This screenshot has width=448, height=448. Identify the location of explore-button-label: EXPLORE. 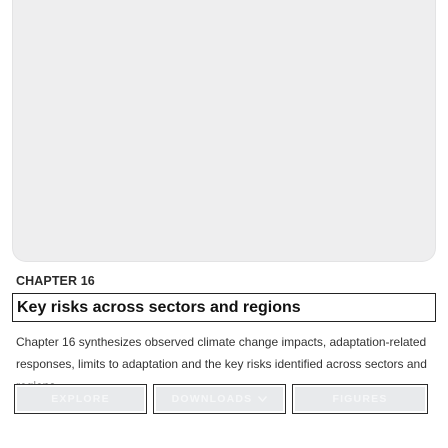
(80, 399).